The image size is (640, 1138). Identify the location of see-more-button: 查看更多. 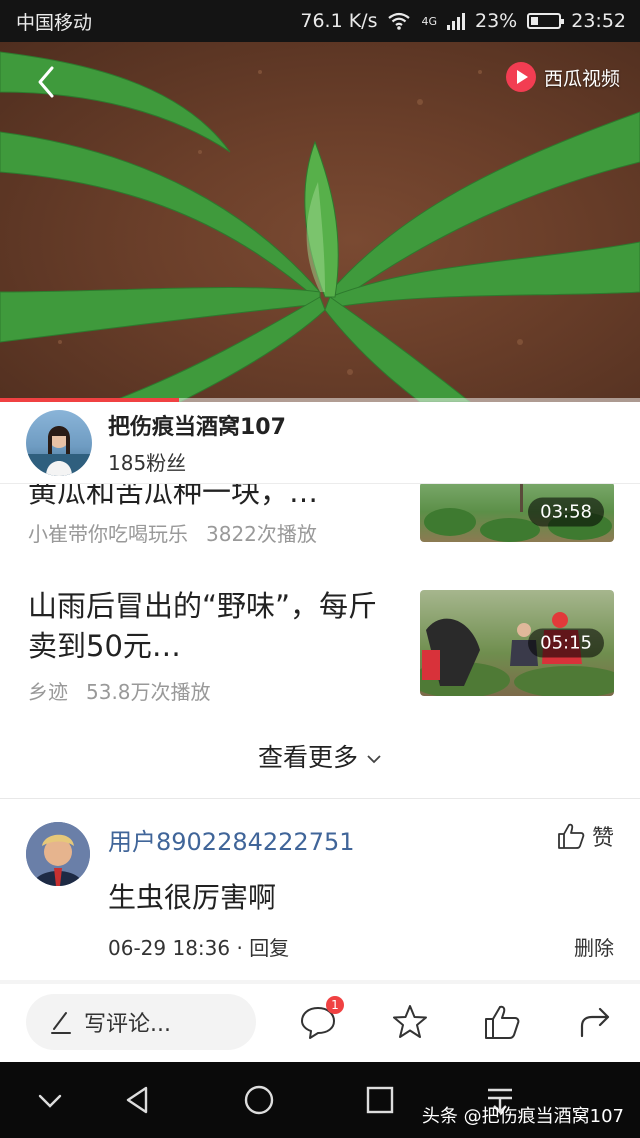
(320, 756).